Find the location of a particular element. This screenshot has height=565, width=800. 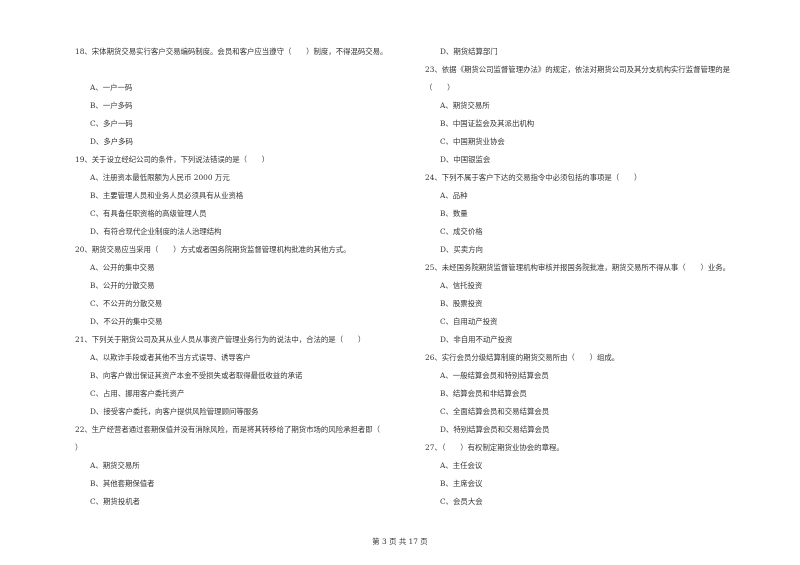

answer-option: A、公开的集中交易 is located at coordinates (122, 267).